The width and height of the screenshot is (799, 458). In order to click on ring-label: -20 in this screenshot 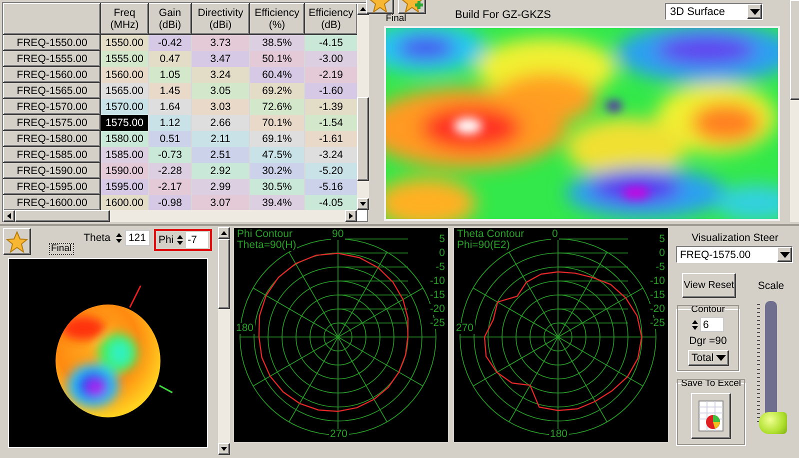, I will do `click(437, 309)`.